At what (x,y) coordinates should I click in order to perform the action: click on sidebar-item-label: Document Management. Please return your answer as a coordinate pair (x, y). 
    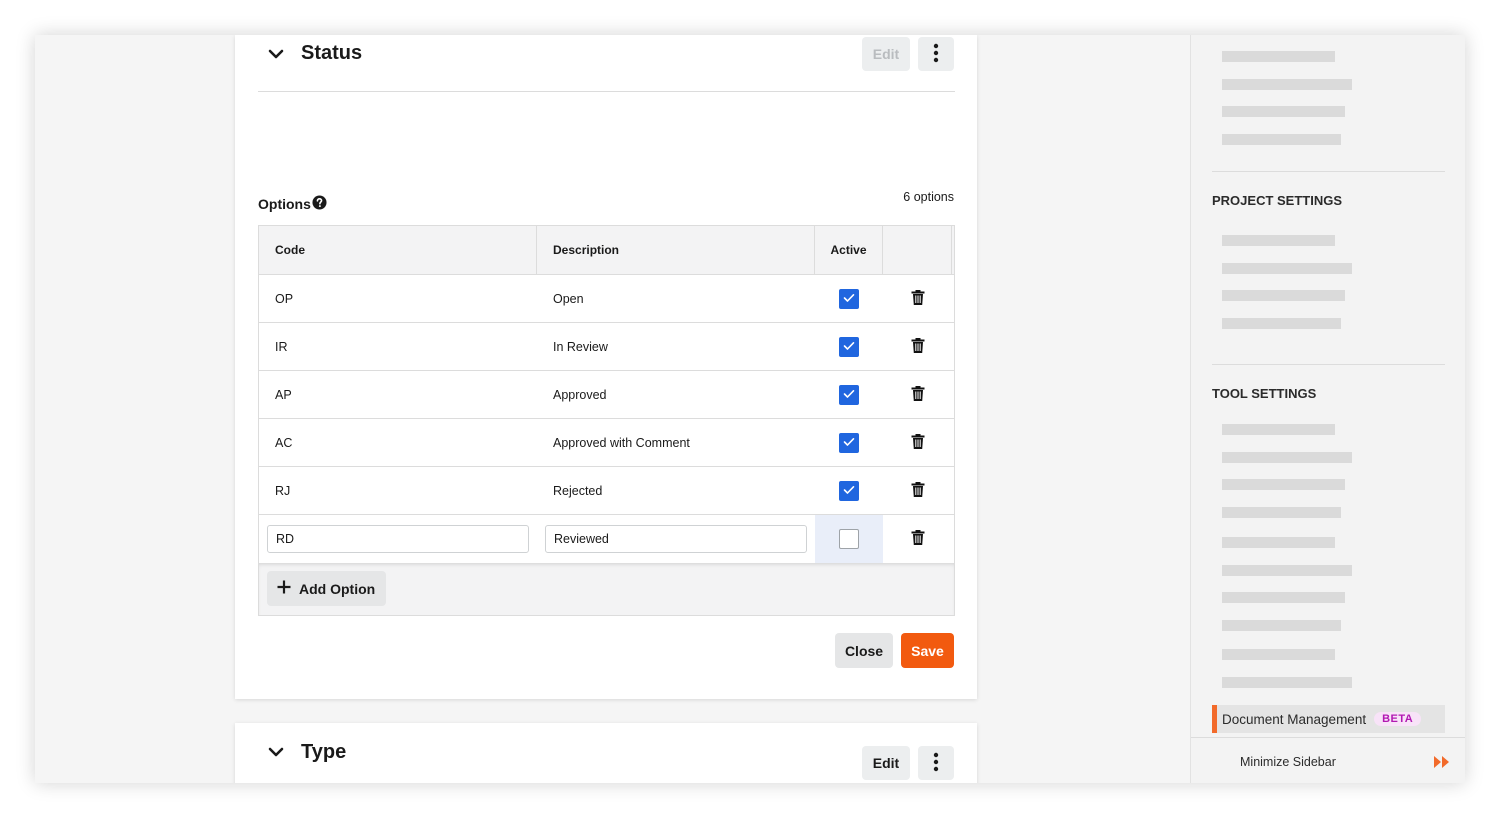
    Looking at the image, I should click on (1294, 719).